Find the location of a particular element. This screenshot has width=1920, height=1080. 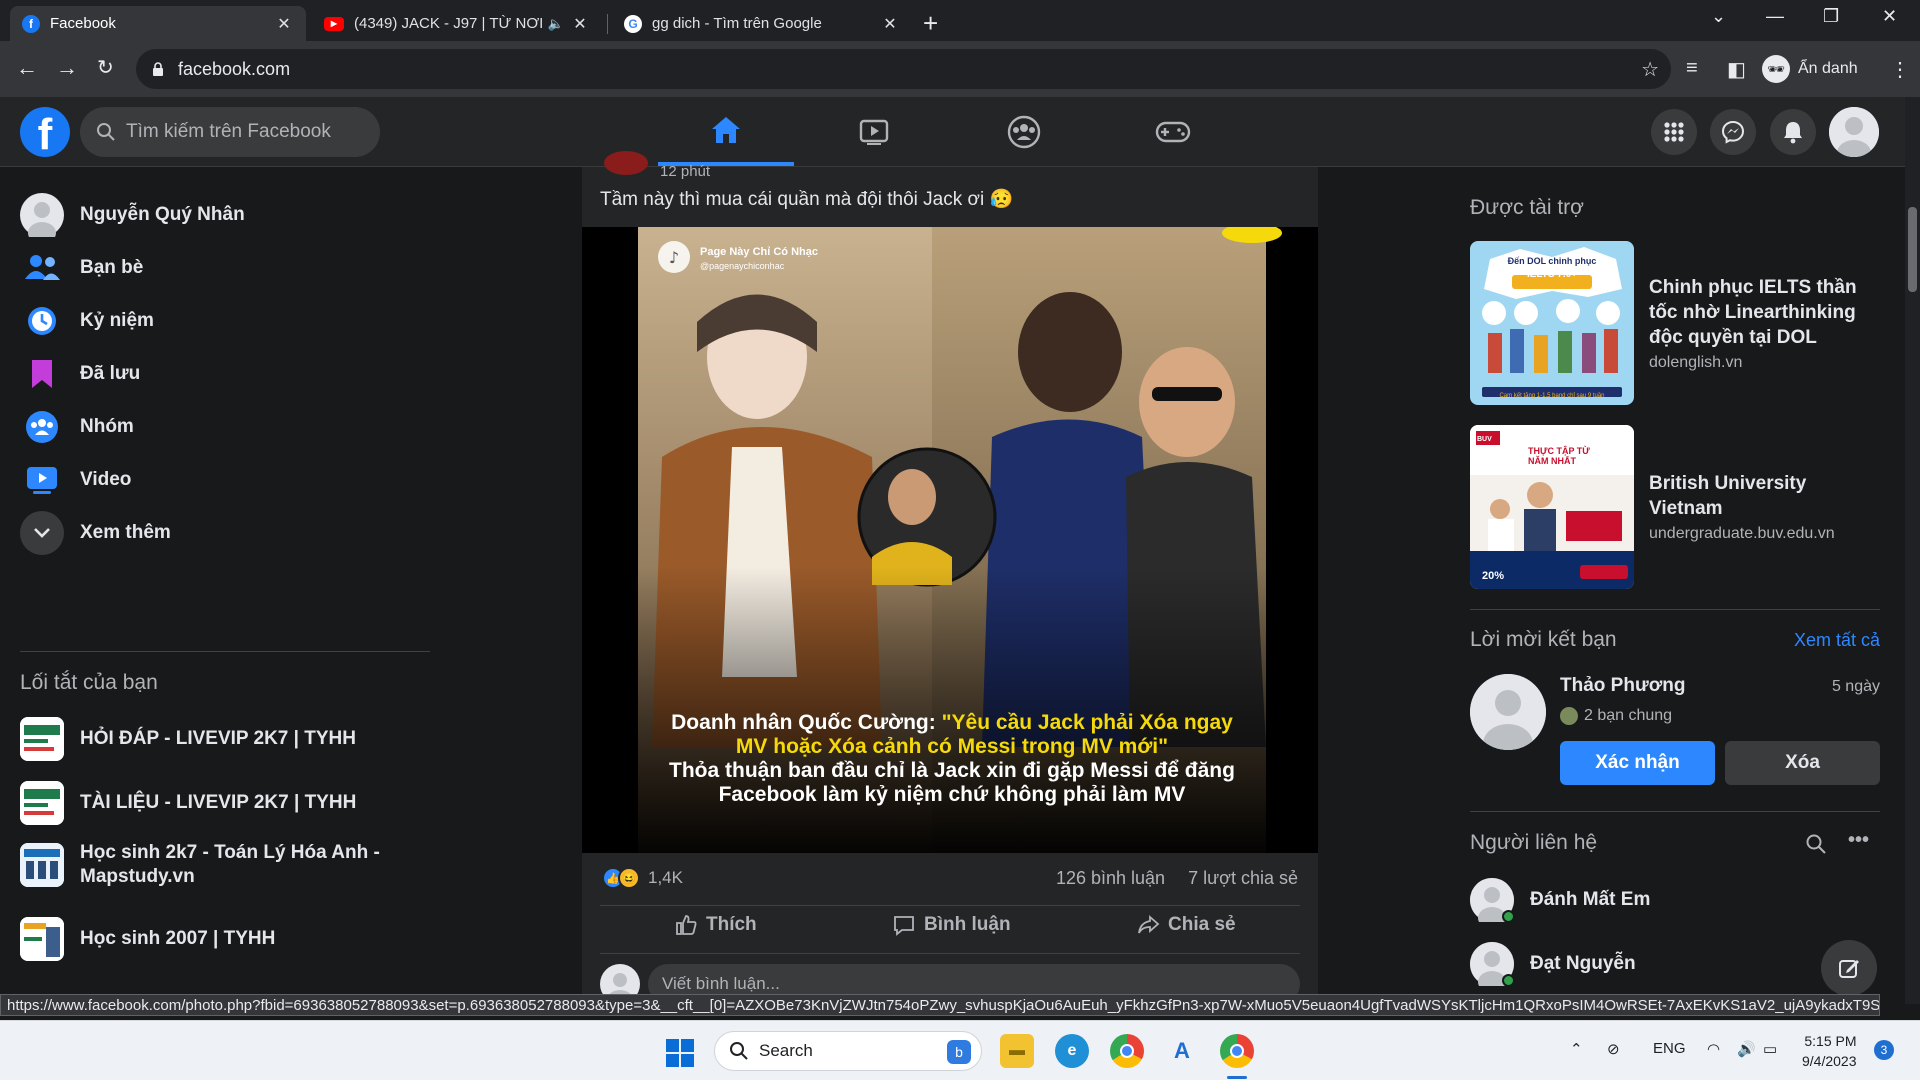

video-icon is located at coordinates (42, 480).